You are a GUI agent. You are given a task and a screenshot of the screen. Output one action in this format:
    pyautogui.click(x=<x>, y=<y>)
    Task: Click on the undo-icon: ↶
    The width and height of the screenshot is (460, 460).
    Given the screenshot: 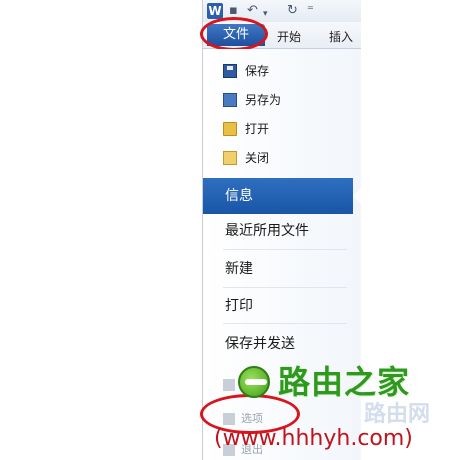 What is the action you would take?
    pyautogui.click(x=252, y=11)
    